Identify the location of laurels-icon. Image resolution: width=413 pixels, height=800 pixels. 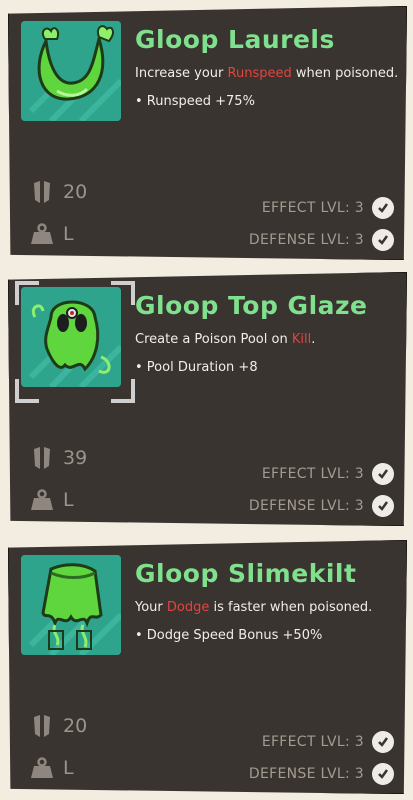
(71, 71).